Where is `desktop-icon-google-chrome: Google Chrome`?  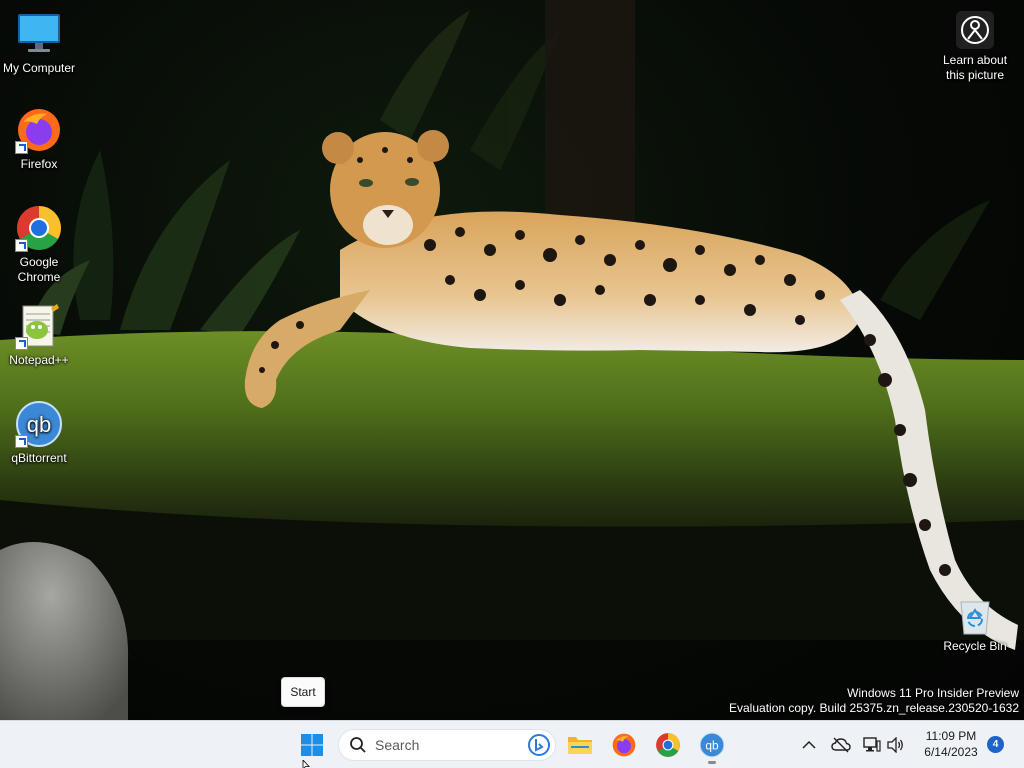 desktop-icon-google-chrome: Google Chrome is located at coordinates (39, 244).